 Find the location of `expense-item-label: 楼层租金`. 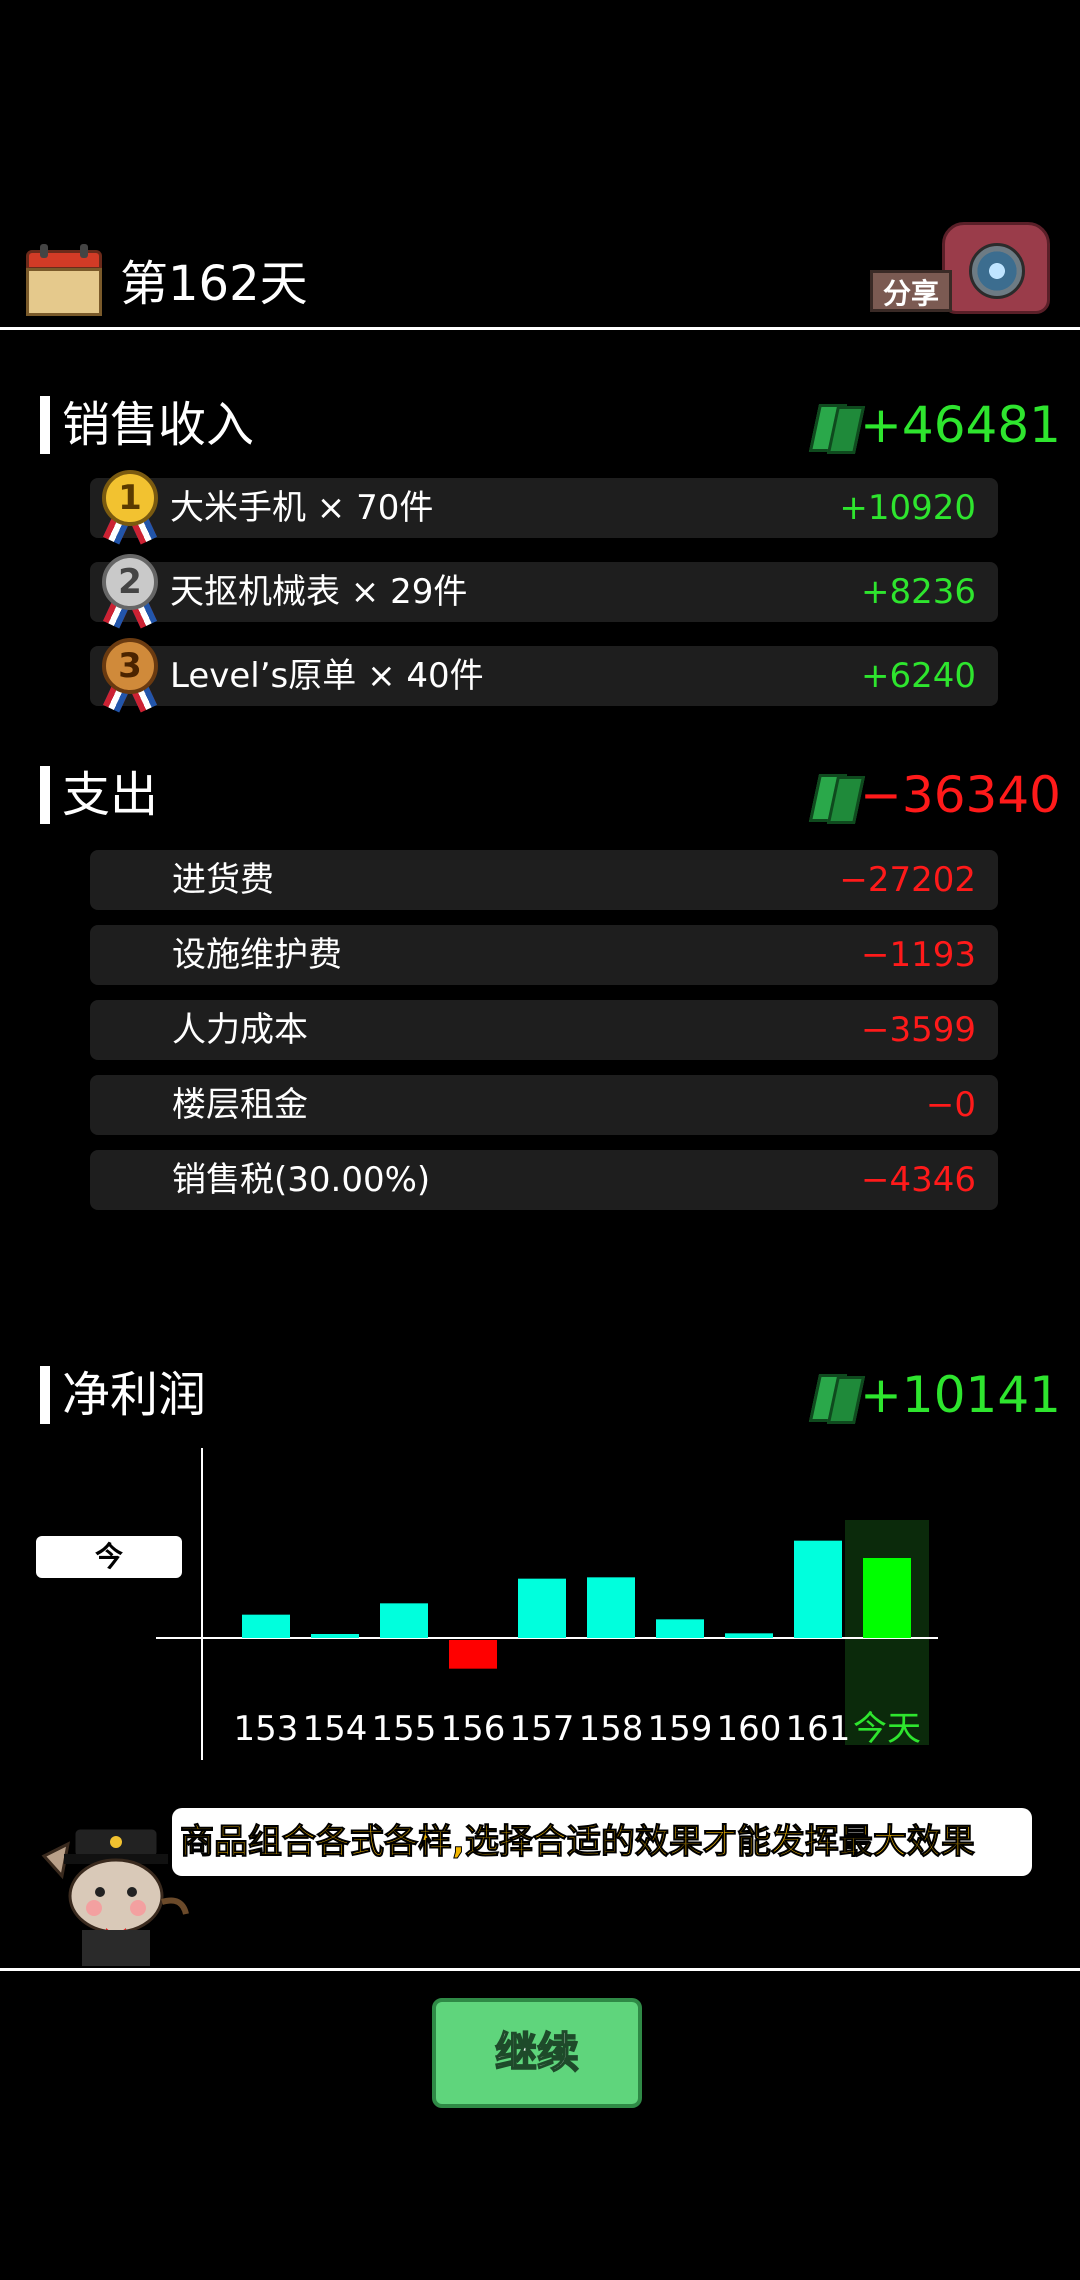

expense-item-label: 楼层租金 is located at coordinates (240, 1105).